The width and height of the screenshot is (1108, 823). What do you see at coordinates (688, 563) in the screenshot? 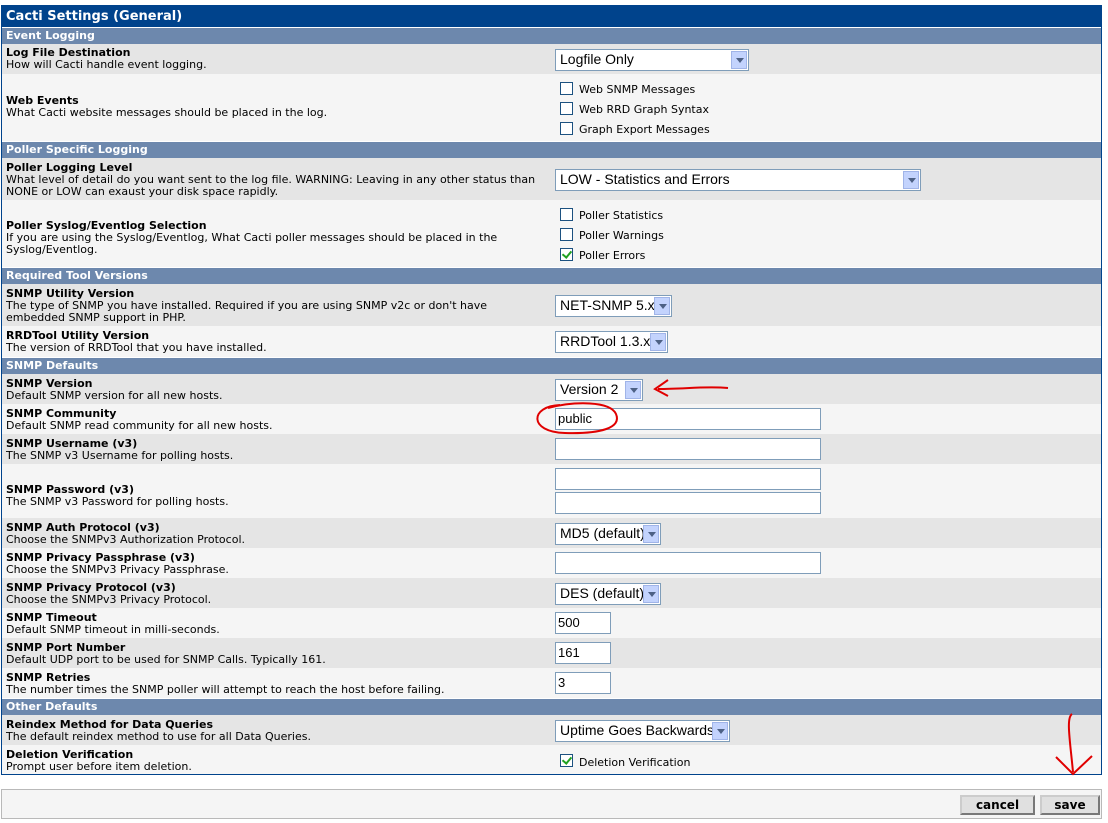
I see `snmp-privacy-passphrase-input` at bounding box center [688, 563].